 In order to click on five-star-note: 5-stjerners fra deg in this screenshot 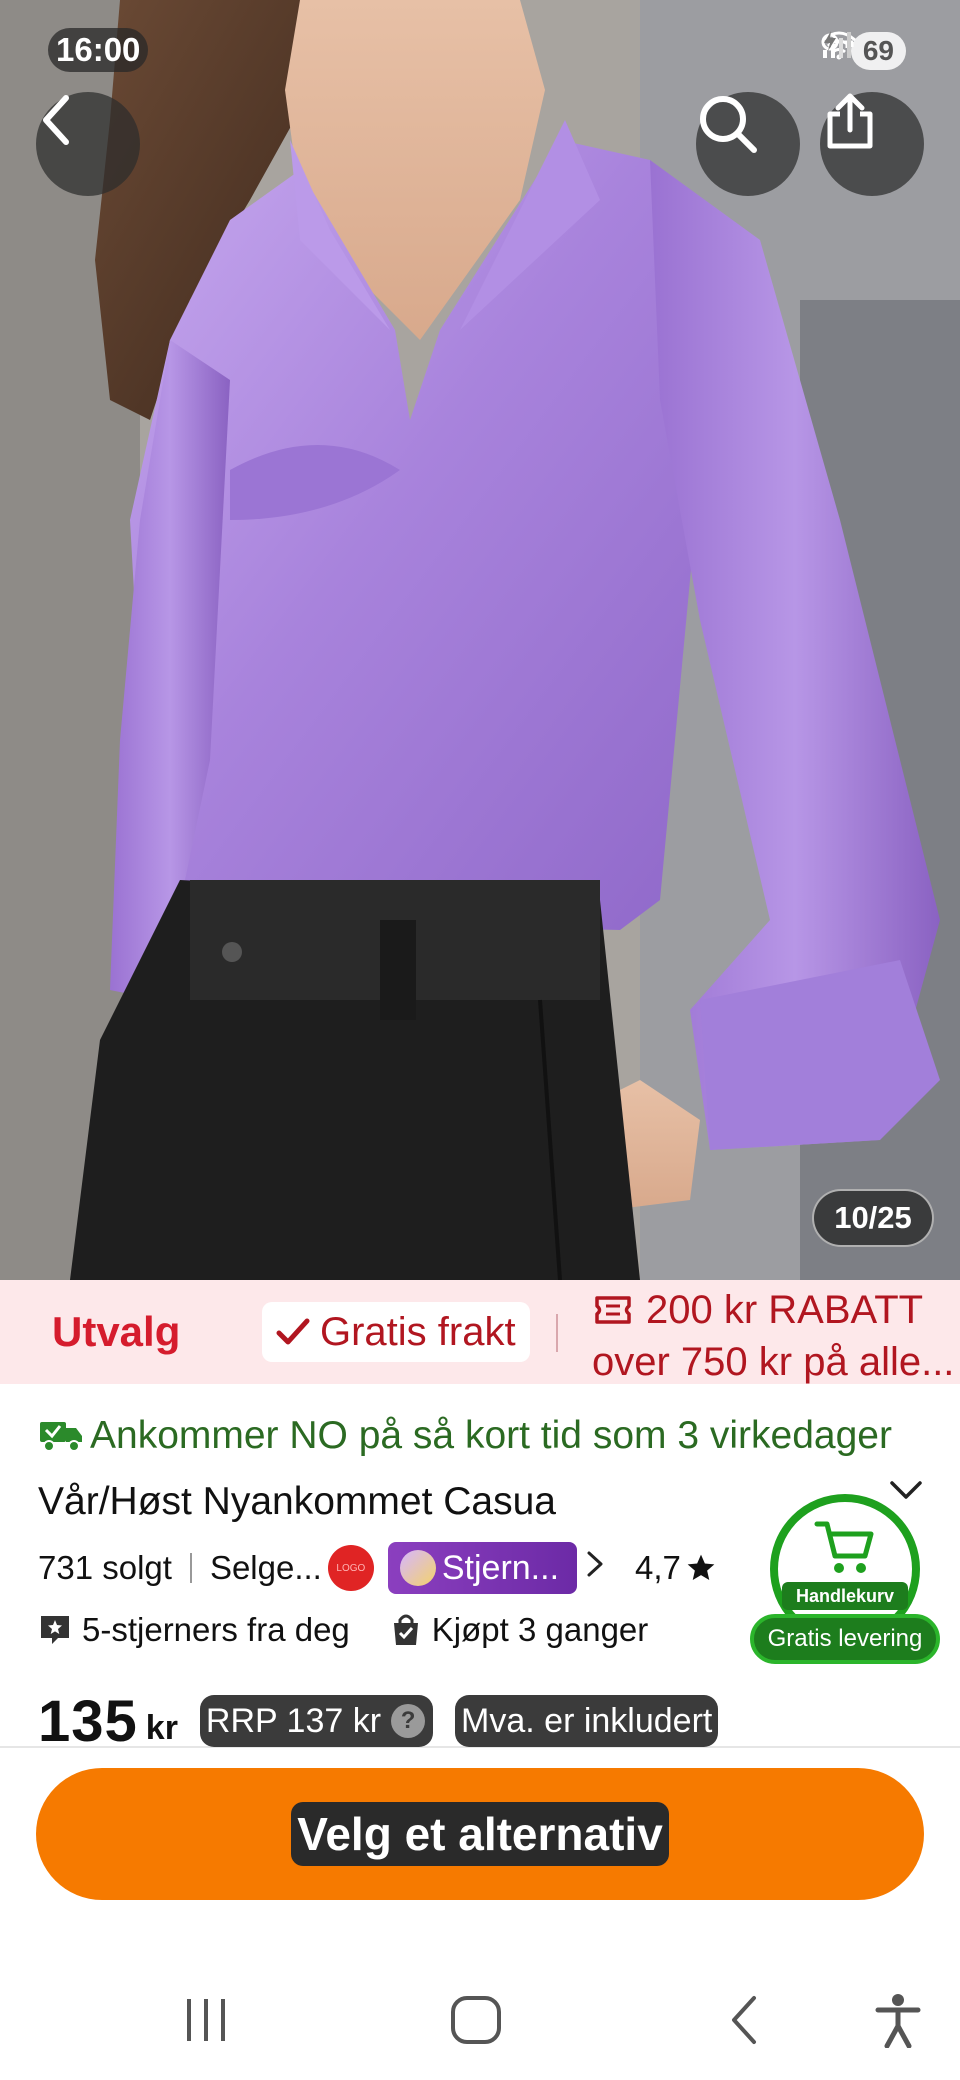, I will do `click(194, 1630)`.